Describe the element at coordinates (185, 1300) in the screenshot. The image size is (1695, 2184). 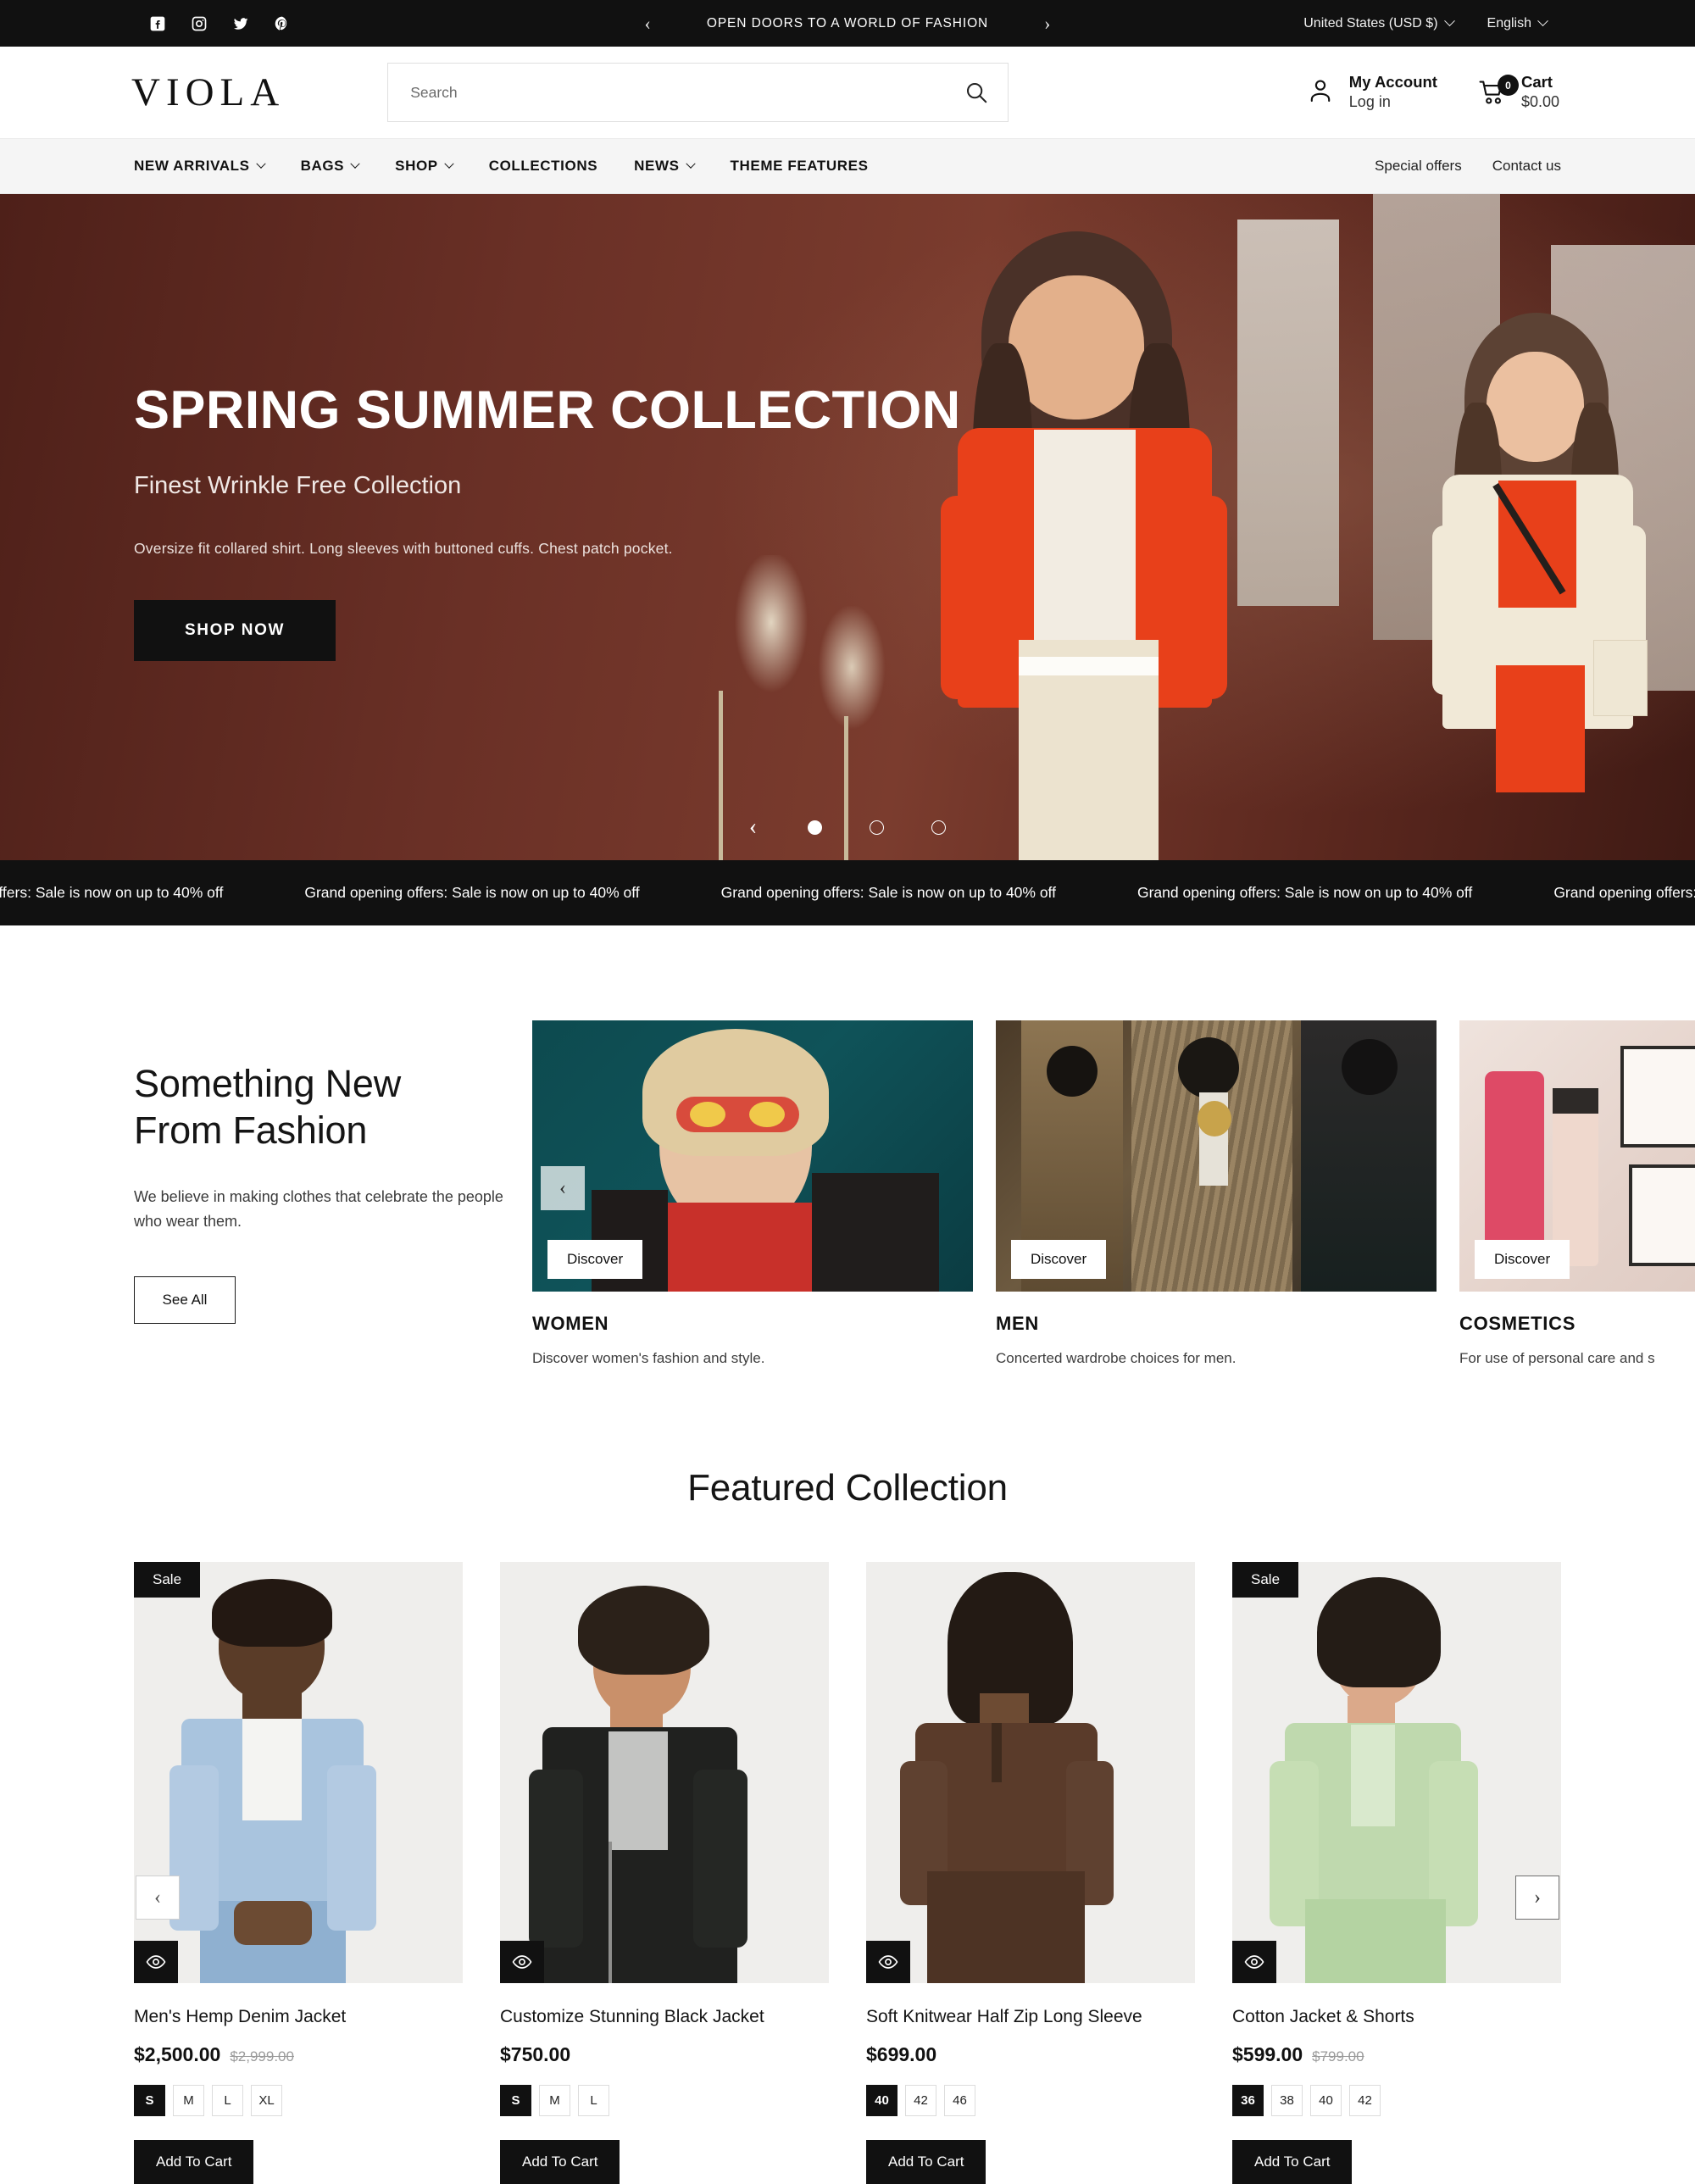
I see `see-all-button: See All` at that location.